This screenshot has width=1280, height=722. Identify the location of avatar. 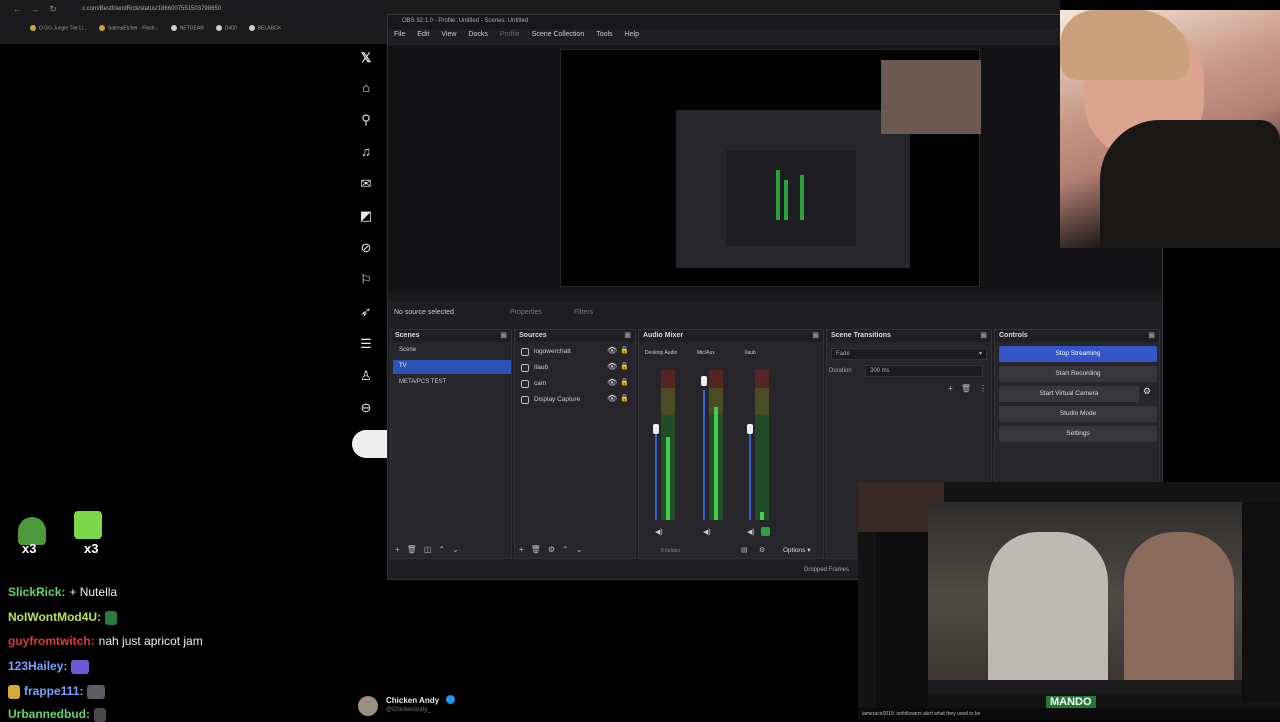
(368, 706).